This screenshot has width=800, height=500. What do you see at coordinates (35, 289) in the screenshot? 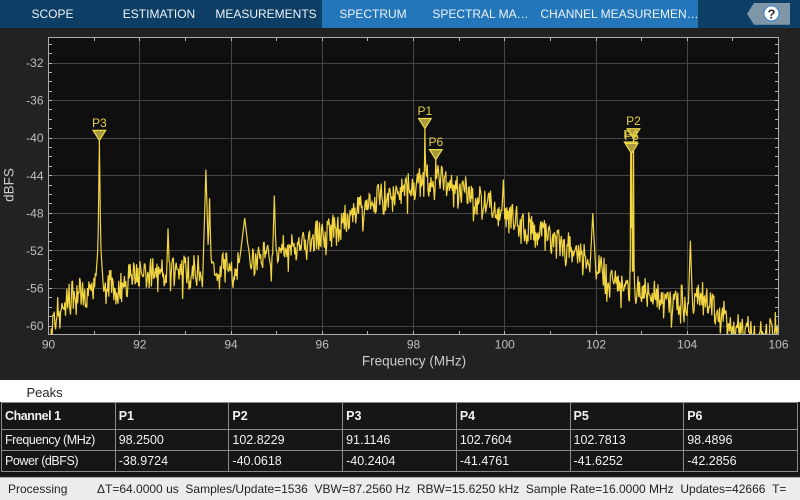
I see `svg-text: -56` at bounding box center [35, 289].